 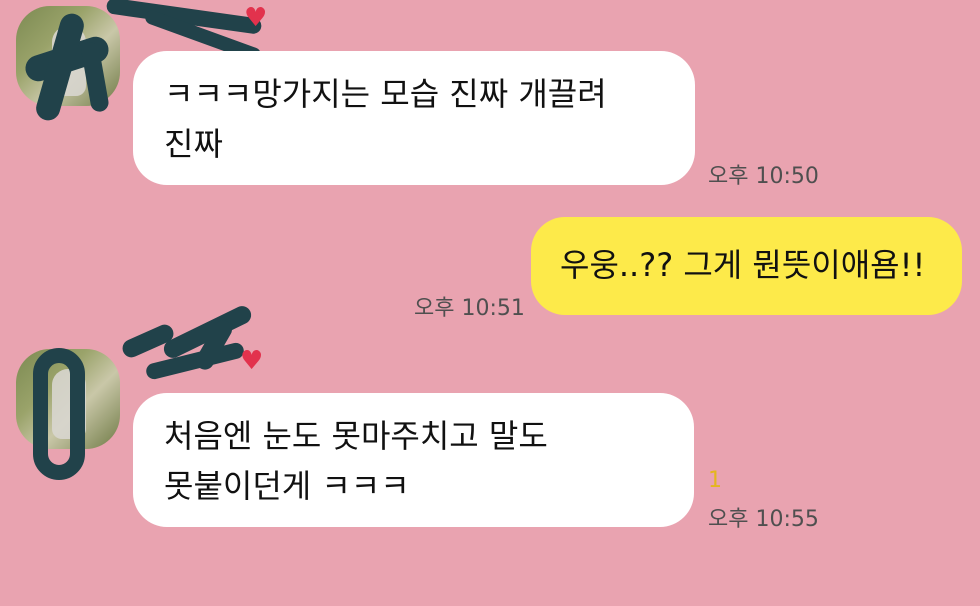 I want to click on message-line: 진짜, so click(x=193, y=144).